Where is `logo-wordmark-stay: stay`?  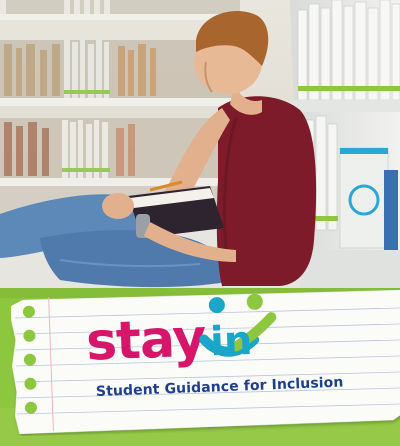
logo-wordmark-stay: stay is located at coordinates (146, 341).